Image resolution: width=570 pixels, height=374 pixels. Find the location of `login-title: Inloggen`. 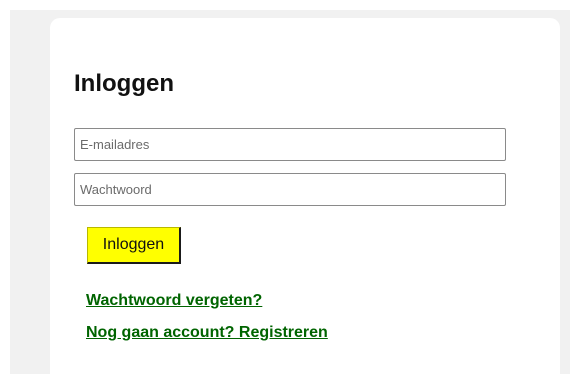

login-title: Inloggen is located at coordinates (124, 83).